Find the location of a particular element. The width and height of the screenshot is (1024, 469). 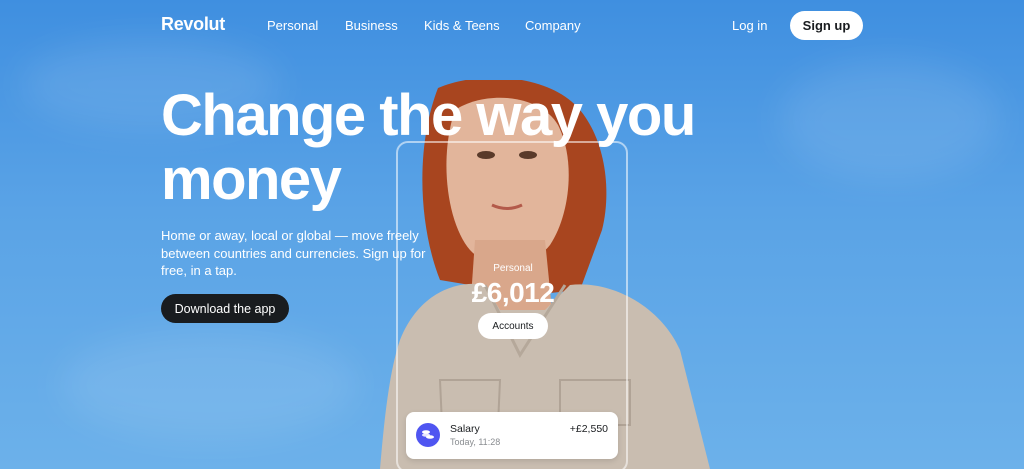

login-link: Log in is located at coordinates (749, 25).